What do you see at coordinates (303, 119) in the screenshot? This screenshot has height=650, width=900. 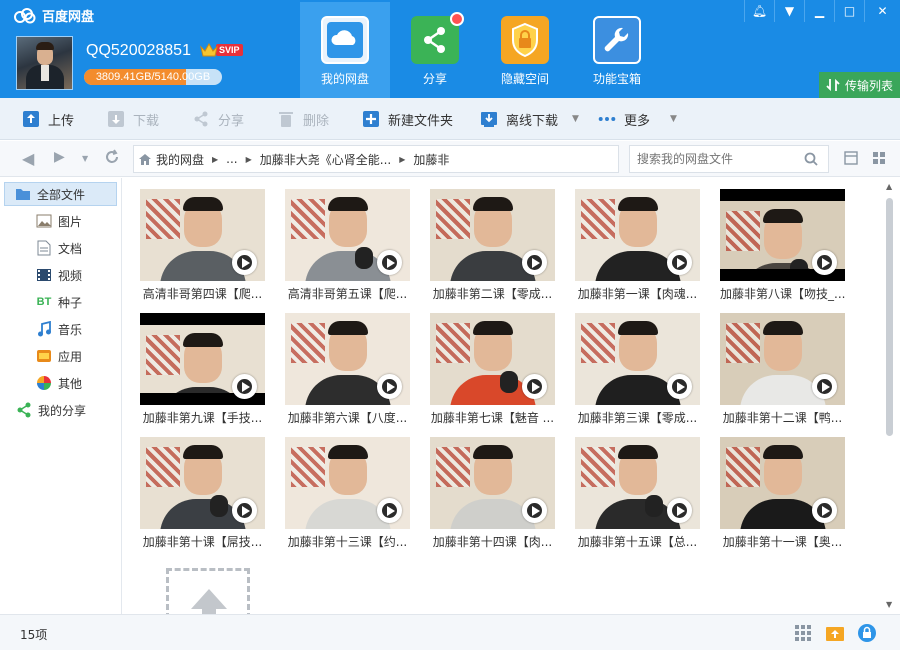 I see `delete-button: 删除` at bounding box center [303, 119].